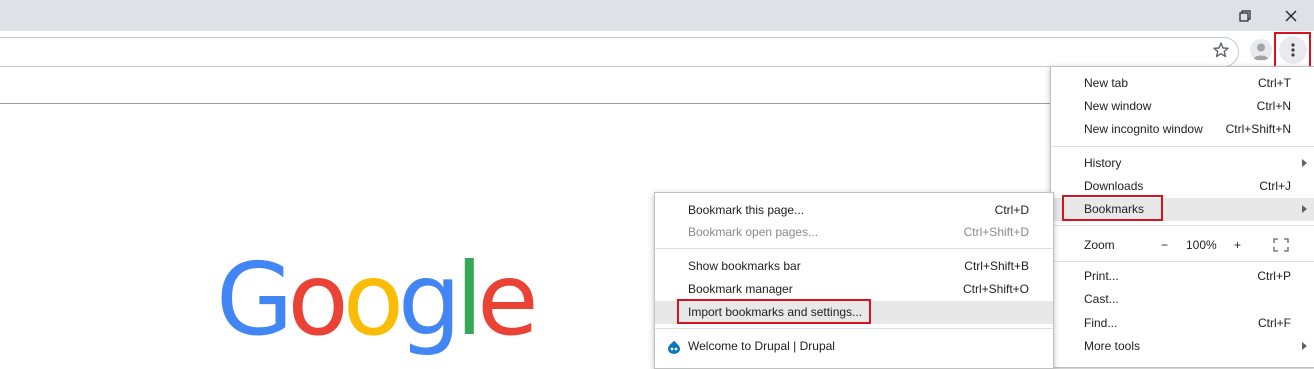  Describe the element at coordinates (854, 232) in the screenshot. I see `submenu-item-bookmark-open-pages: Bookmark open pages... Ctrl+Shift+D` at that location.